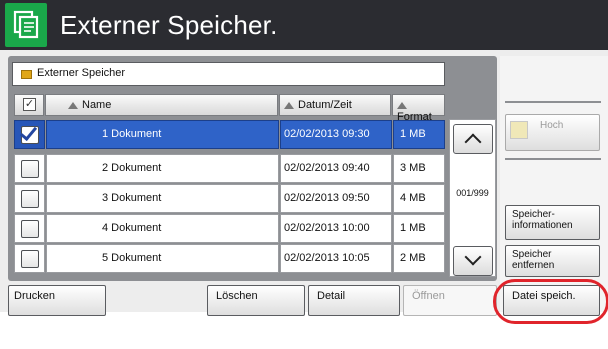  What do you see at coordinates (304, 25) in the screenshot?
I see `title-bar: Externer Speicher.` at bounding box center [304, 25].